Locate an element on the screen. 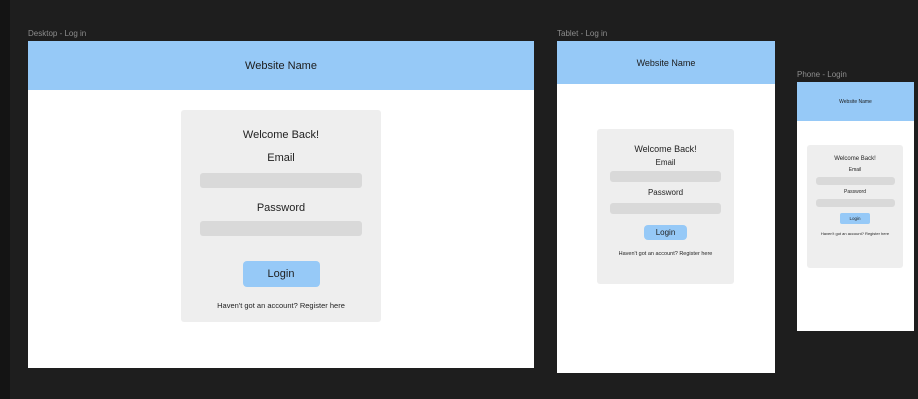  frame-label-tablet: Tablet - Log in is located at coordinates (582, 33).